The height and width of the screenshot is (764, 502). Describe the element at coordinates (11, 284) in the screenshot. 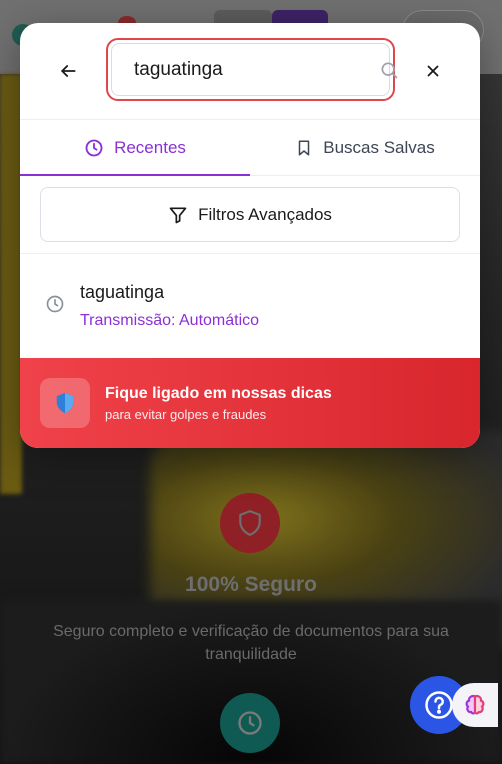

I see `background-image-strip` at that location.